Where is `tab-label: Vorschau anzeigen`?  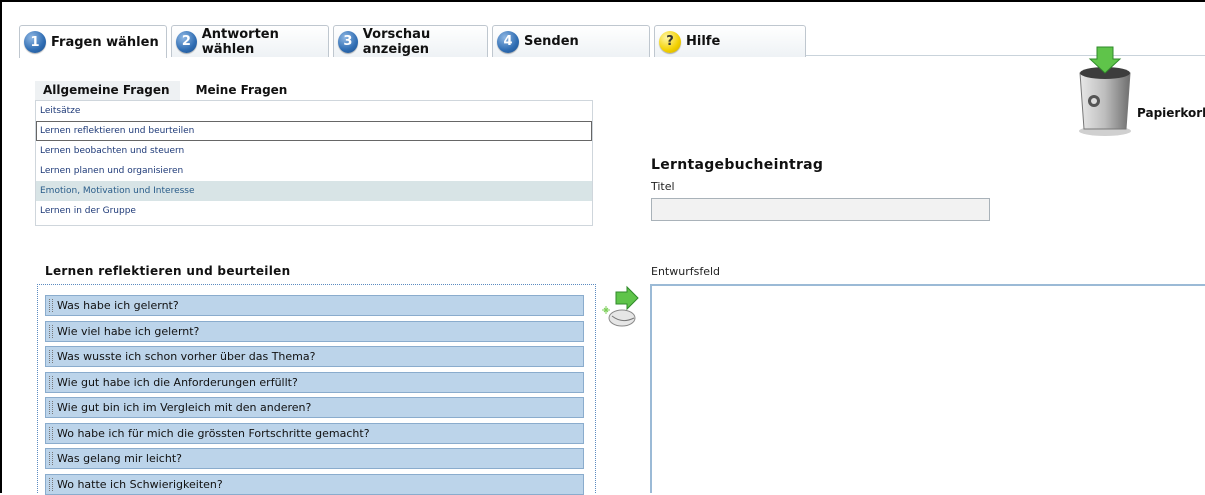 tab-label: Vorschau anzeigen is located at coordinates (396, 41).